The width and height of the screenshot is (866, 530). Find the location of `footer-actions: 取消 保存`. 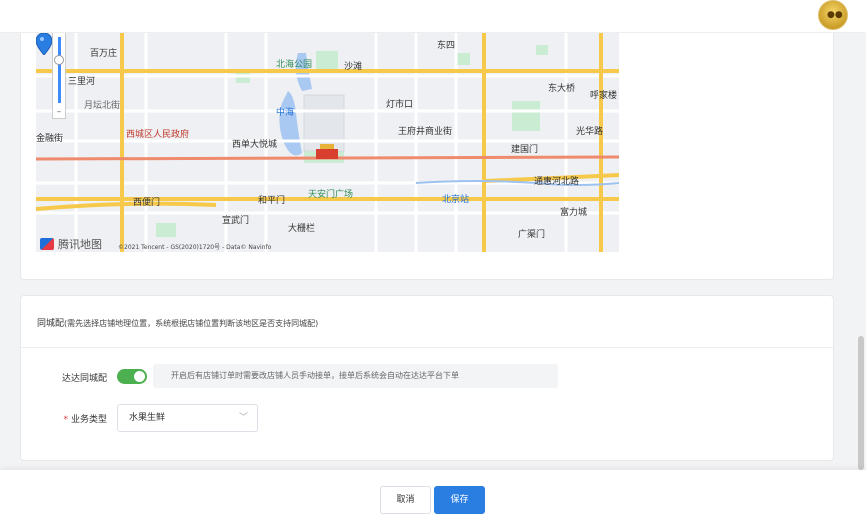

footer-actions: 取消 保存 is located at coordinates (433, 500).